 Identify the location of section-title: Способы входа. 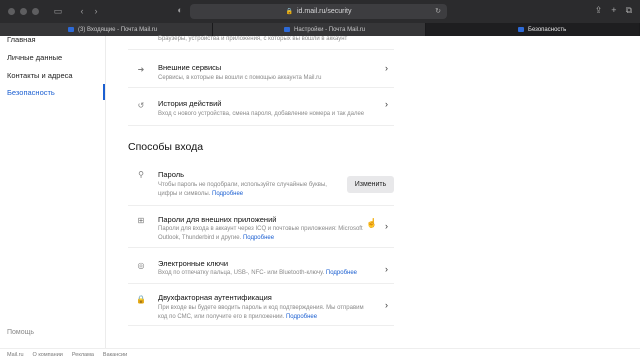
(166, 147).